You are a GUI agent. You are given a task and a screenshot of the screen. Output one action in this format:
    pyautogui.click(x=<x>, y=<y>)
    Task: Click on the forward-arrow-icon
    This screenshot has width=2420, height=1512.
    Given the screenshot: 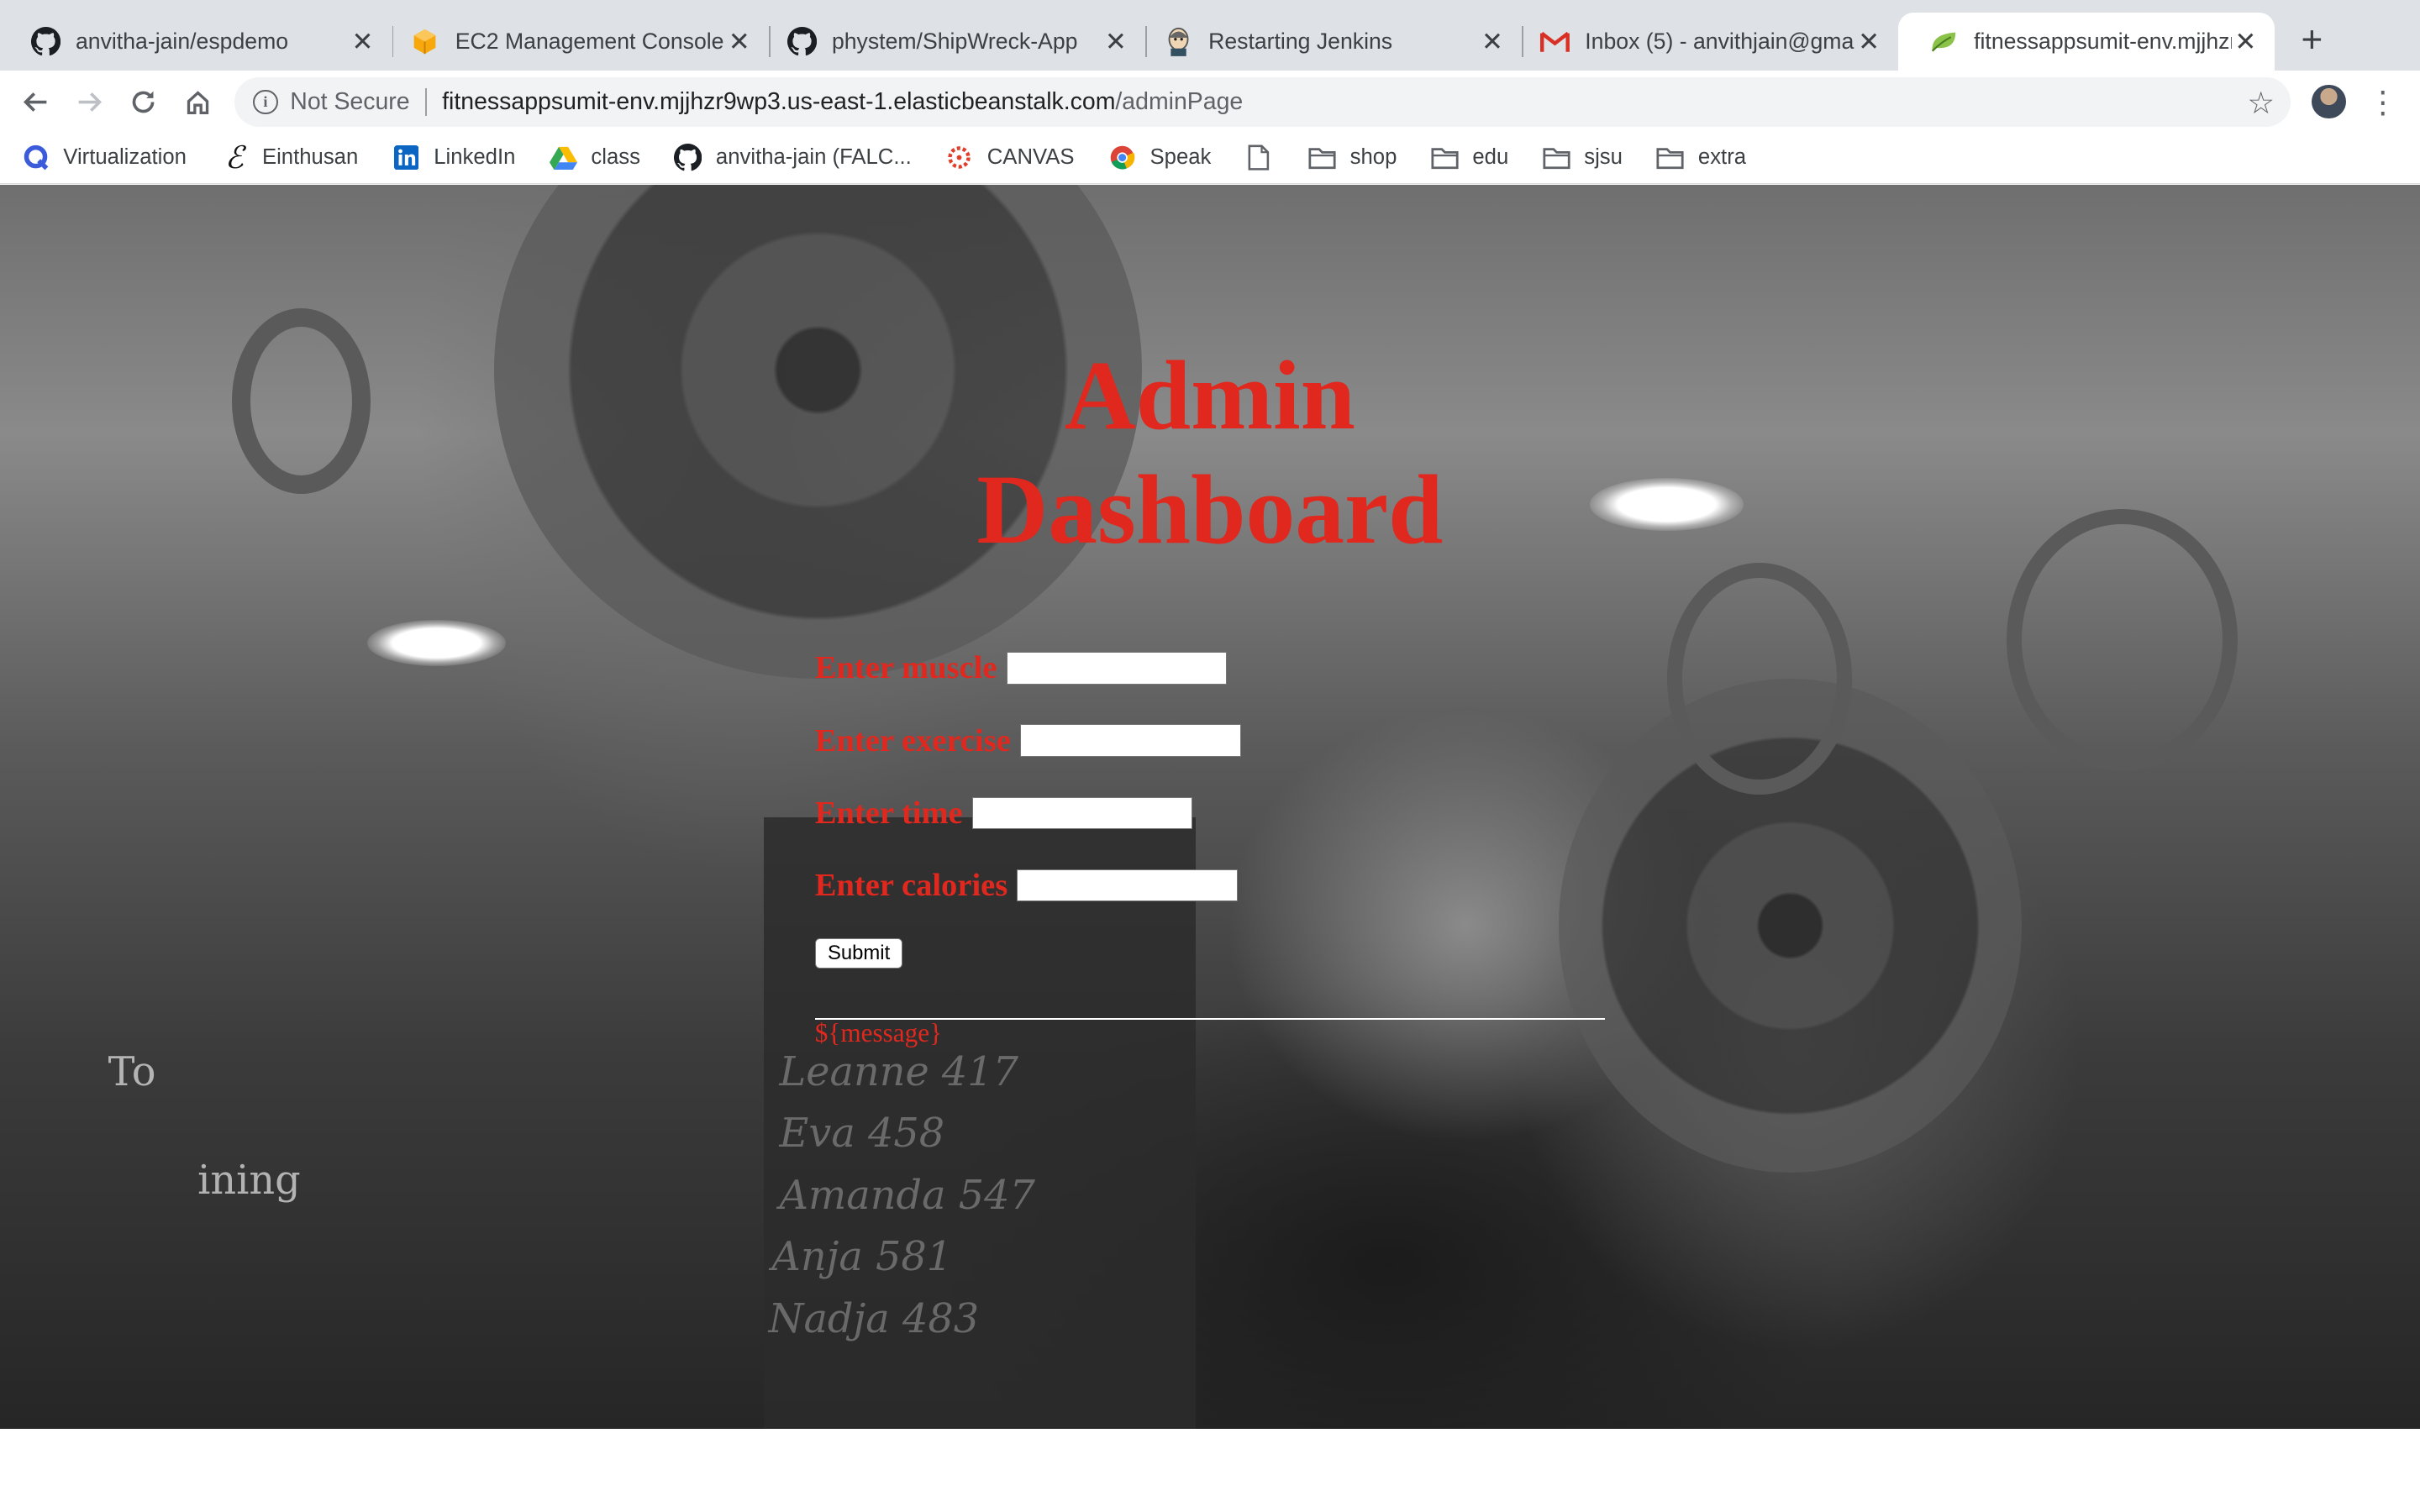 What is the action you would take?
    pyautogui.click(x=90, y=102)
    